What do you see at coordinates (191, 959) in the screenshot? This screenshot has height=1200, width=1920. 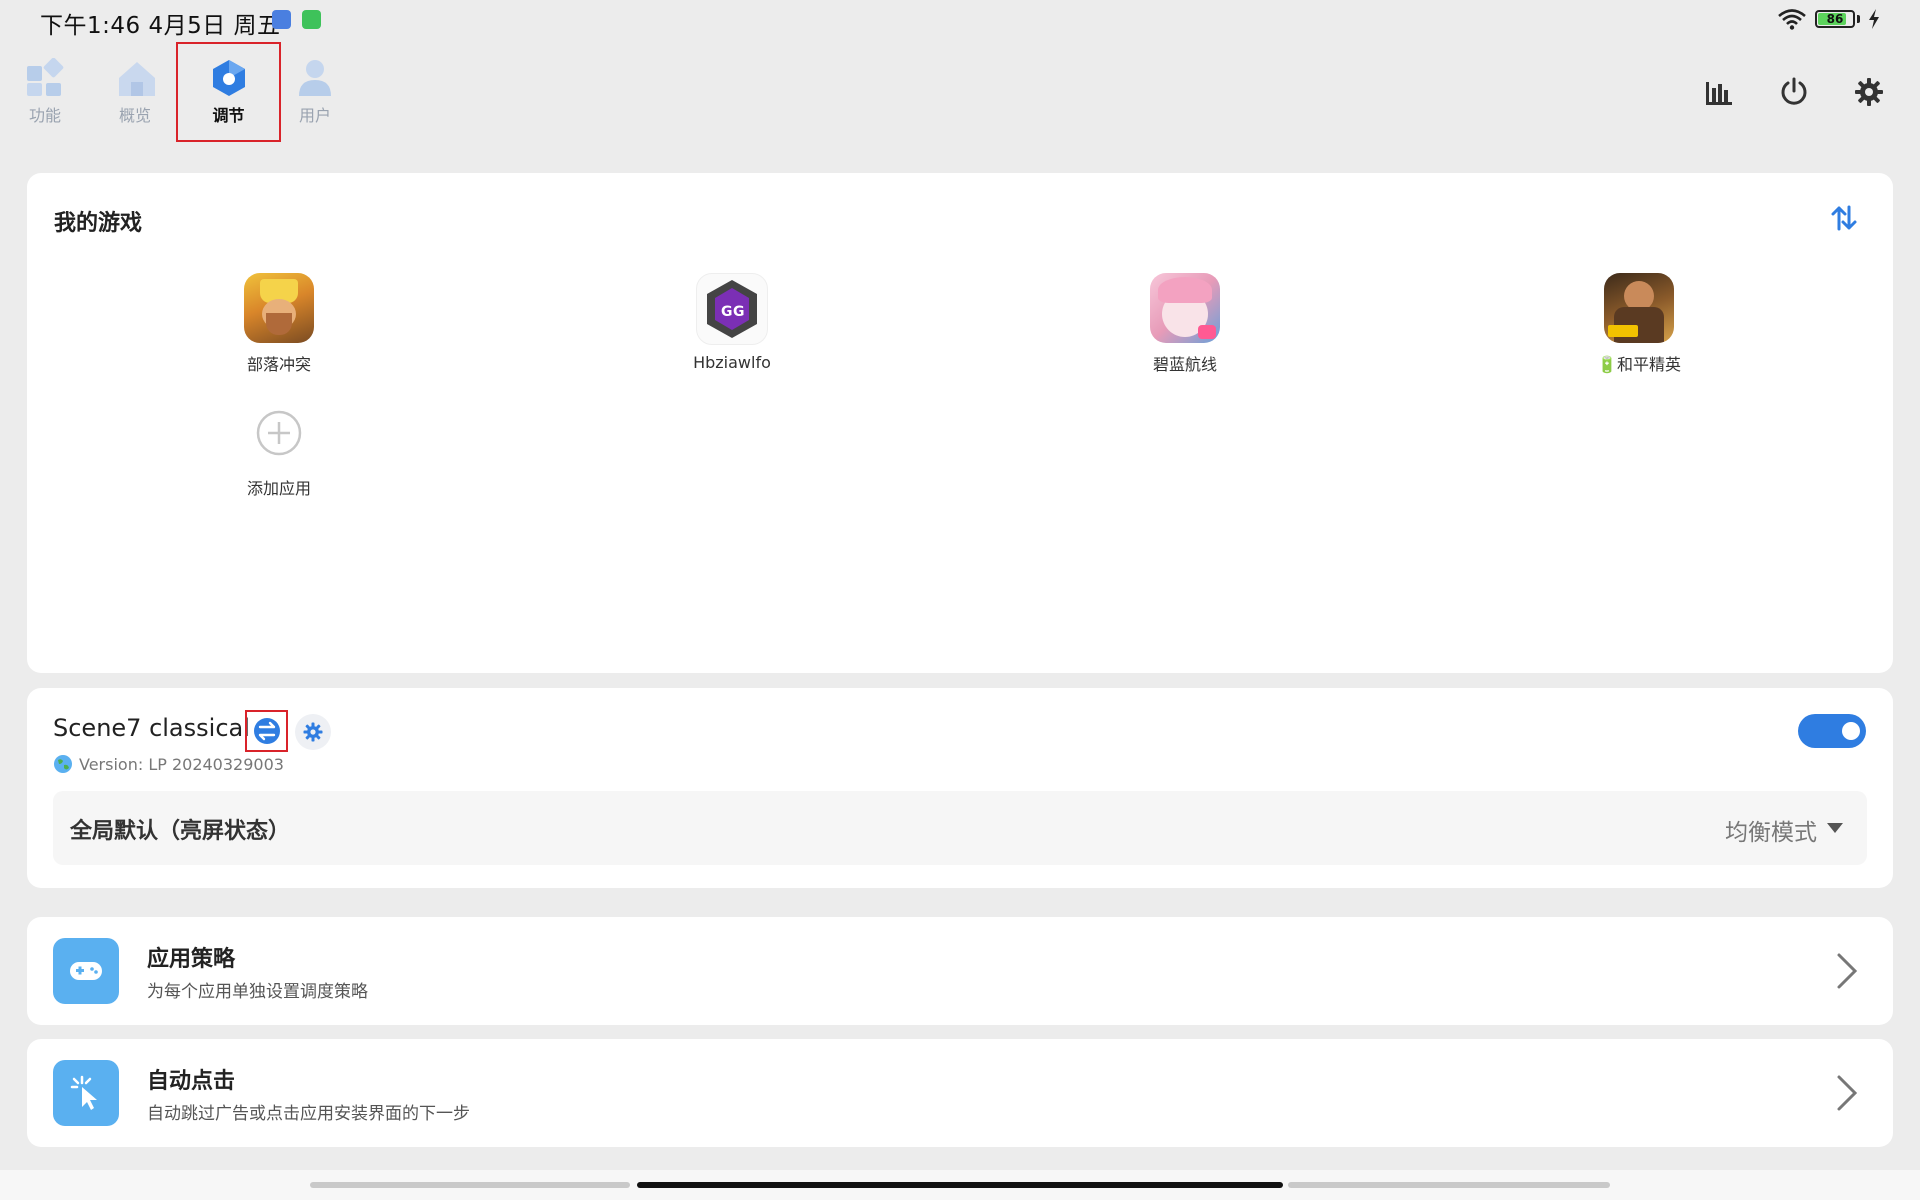 I see `list-title: 应用策略` at bounding box center [191, 959].